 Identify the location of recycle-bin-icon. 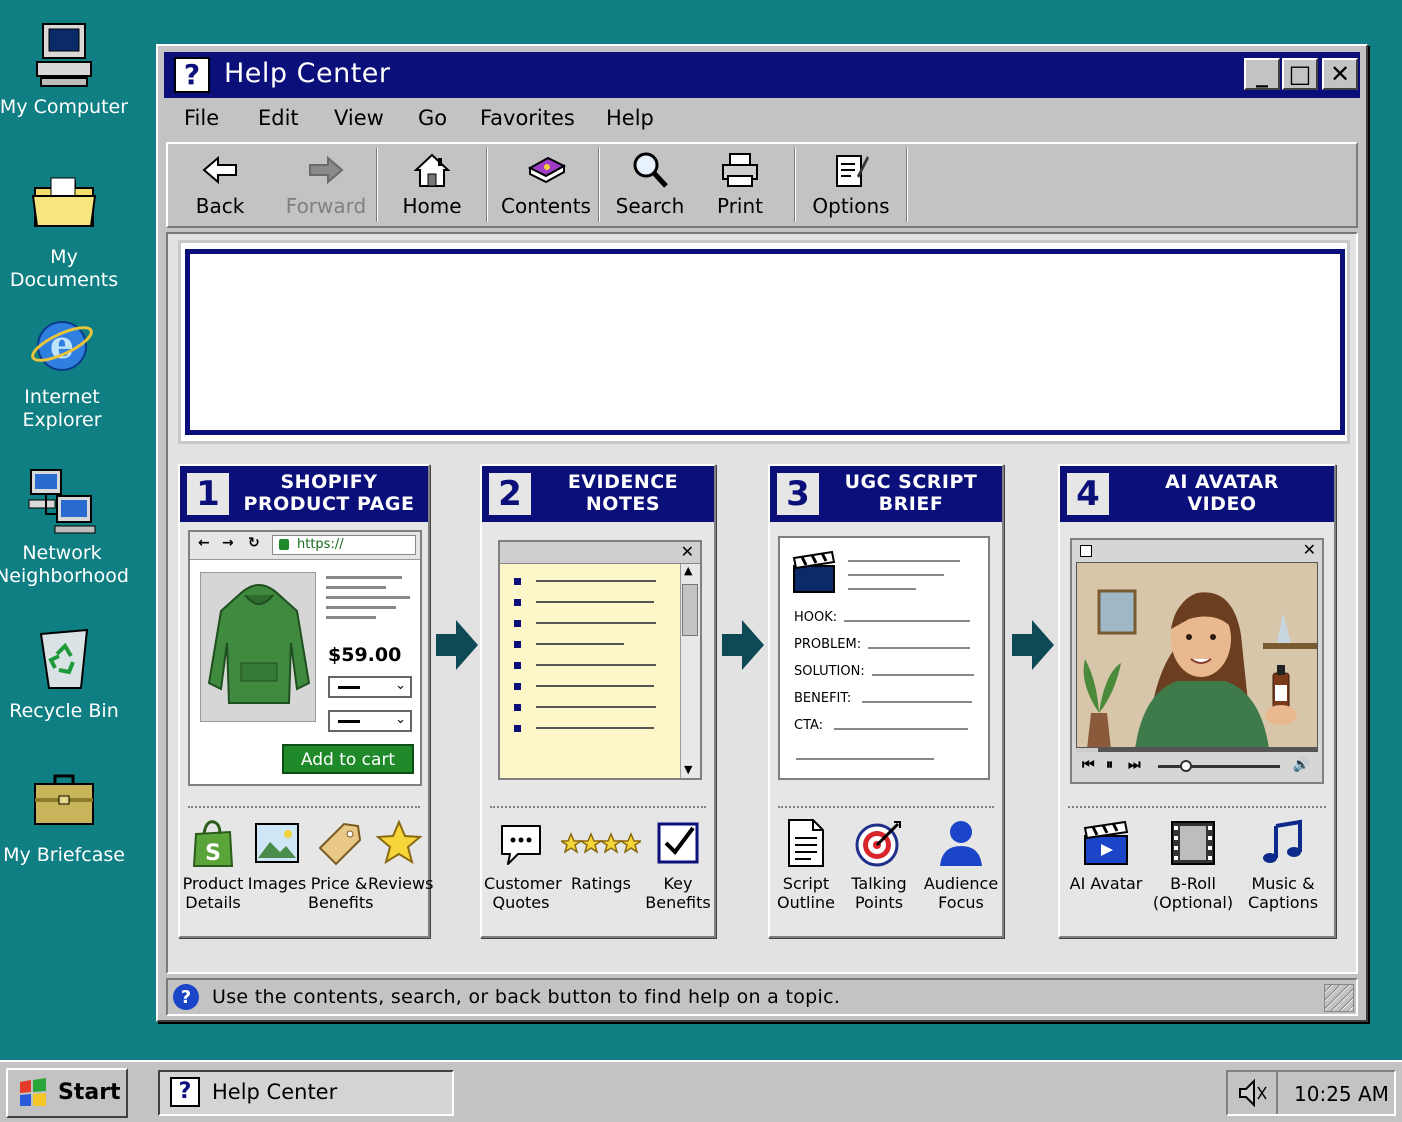
(64, 658).